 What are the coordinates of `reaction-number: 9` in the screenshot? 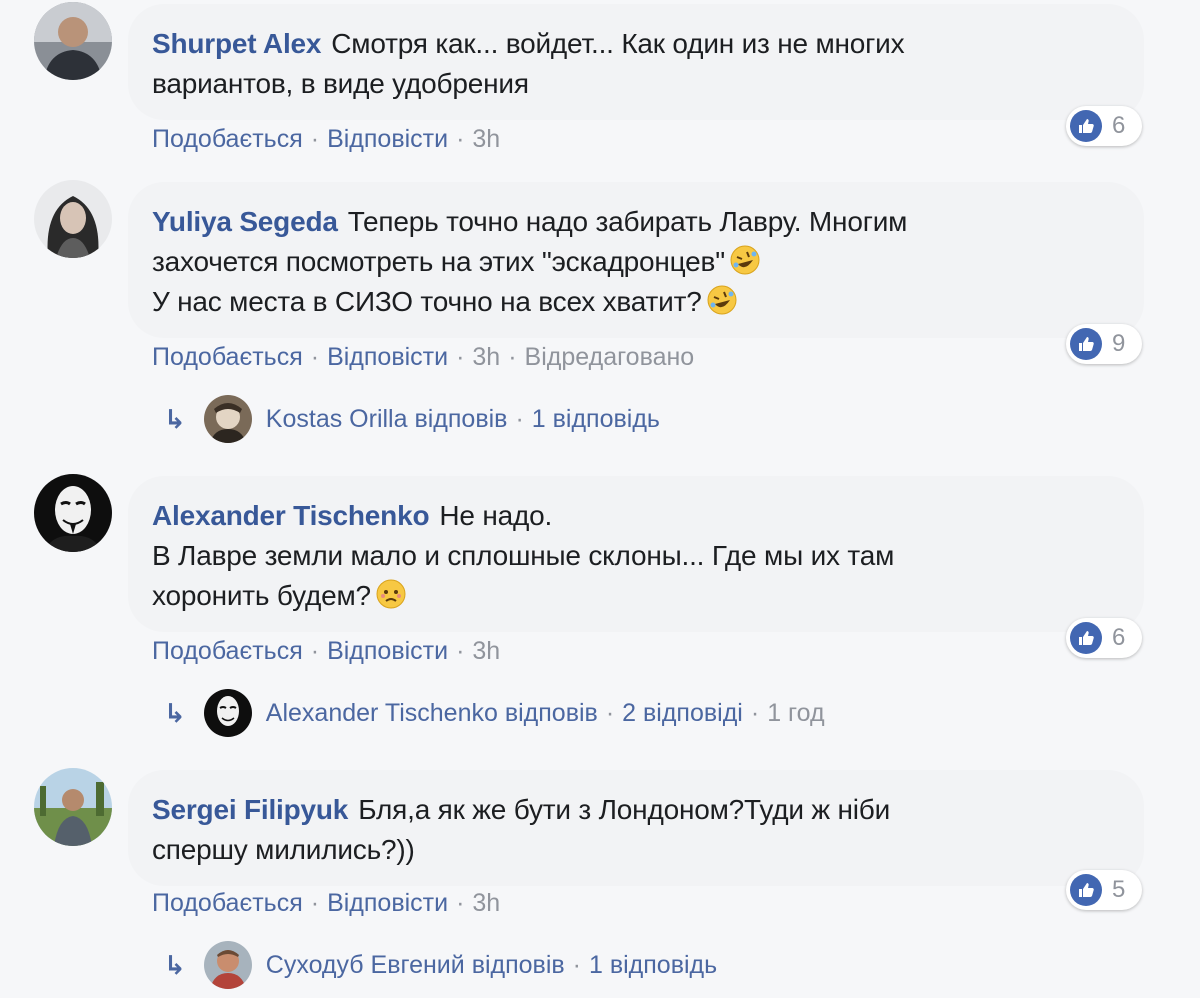 It's located at (1119, 343).